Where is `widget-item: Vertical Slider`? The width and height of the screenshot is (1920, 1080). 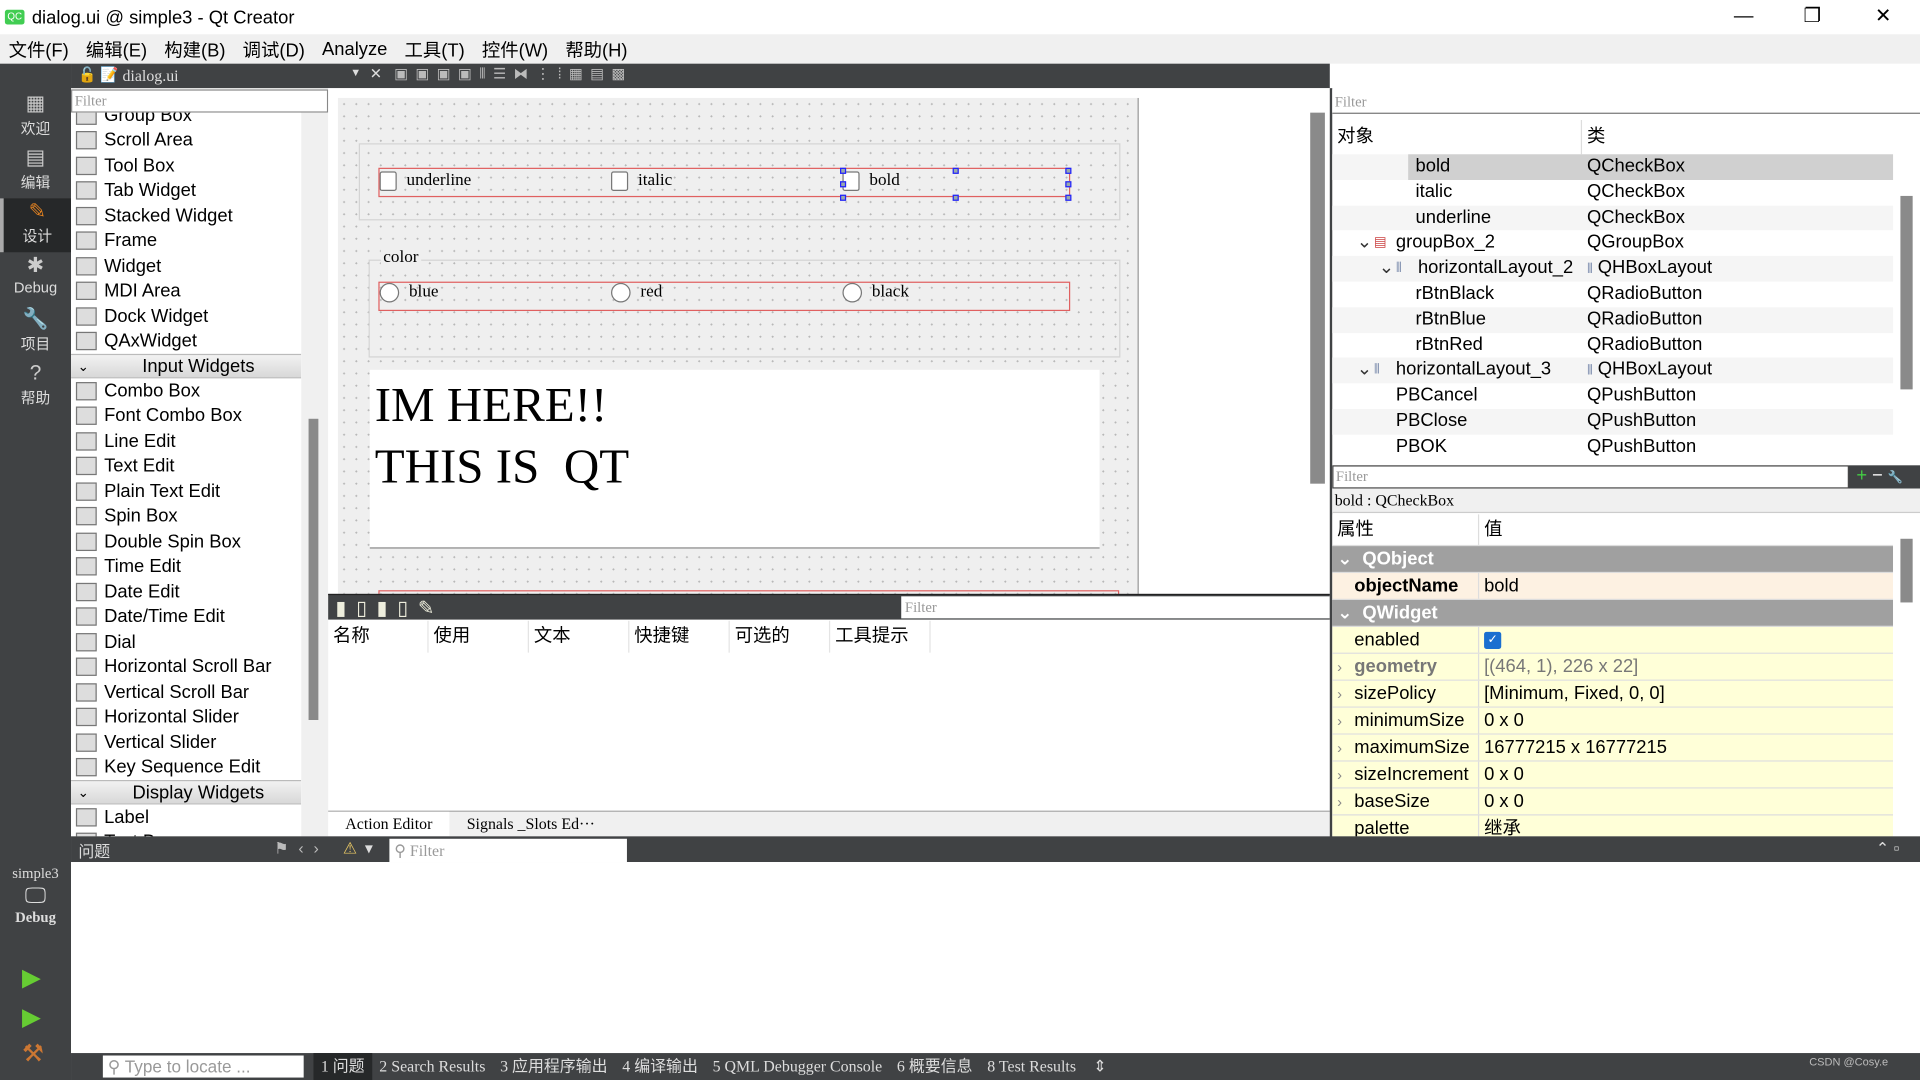 widget-item: Vertical Slider is located at coordinates (186, 742).